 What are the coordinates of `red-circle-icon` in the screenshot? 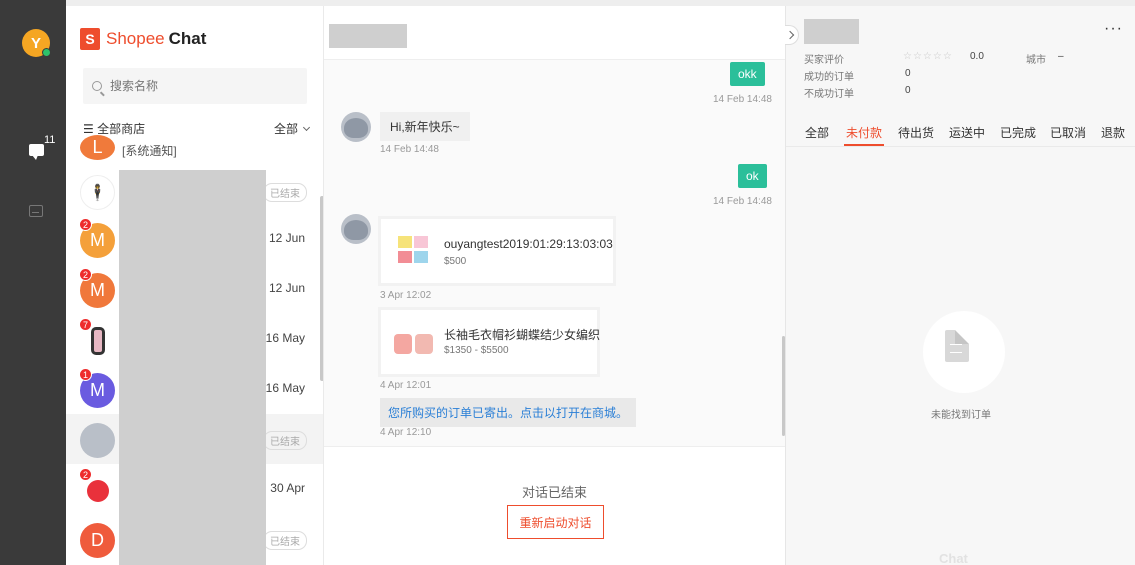 It's located at (97, 490).